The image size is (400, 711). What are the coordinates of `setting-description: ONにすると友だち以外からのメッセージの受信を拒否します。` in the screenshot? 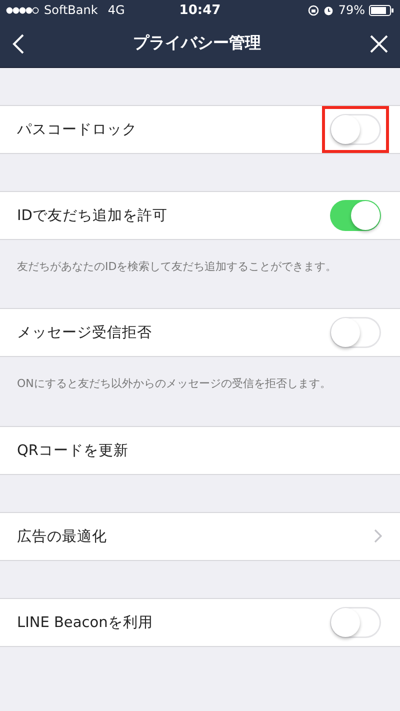 It's located at (174, 384).